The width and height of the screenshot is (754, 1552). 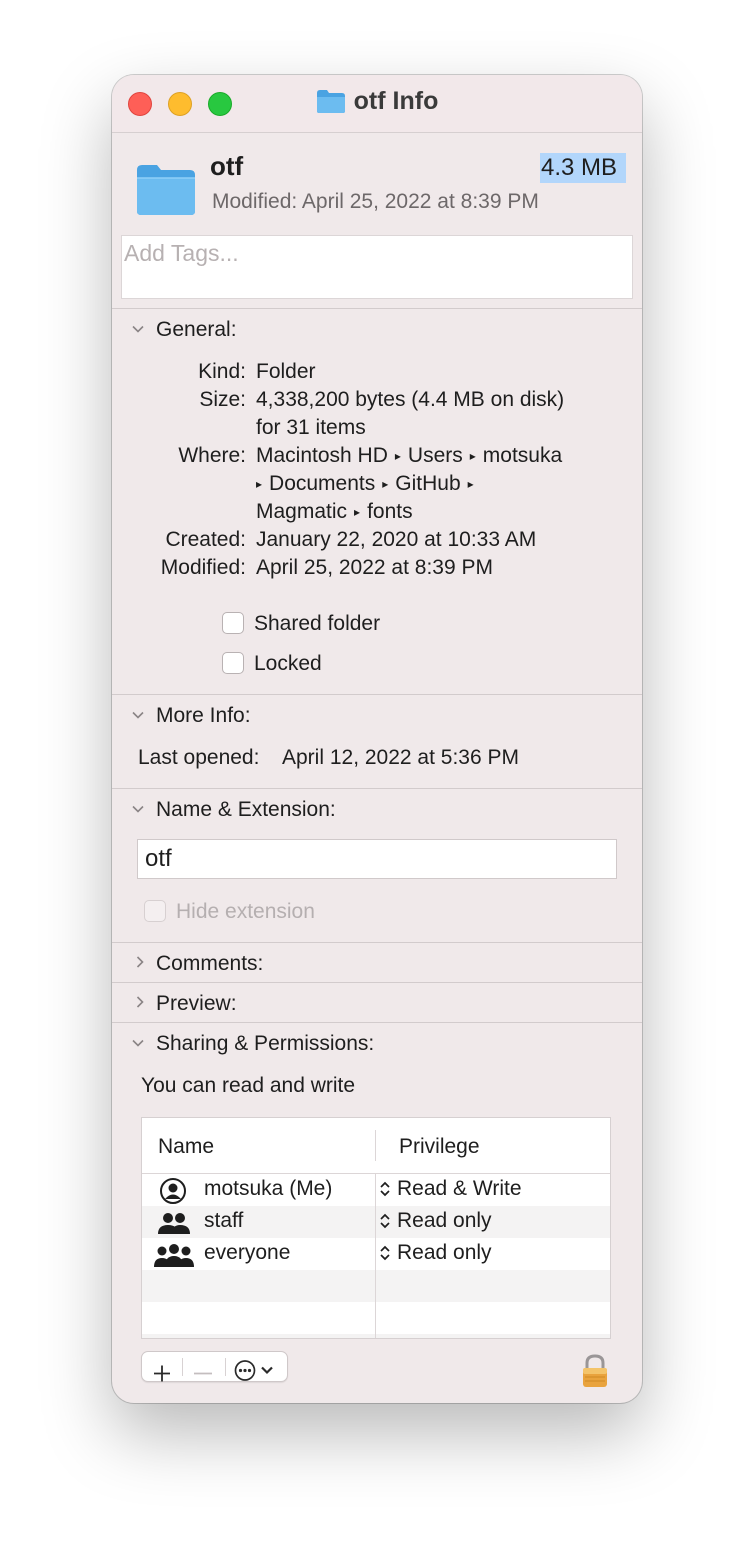 What do you see at coordinates (595, 1371) in the screenshot?
I see `lock-icon` at bounding box center [595, 1371].